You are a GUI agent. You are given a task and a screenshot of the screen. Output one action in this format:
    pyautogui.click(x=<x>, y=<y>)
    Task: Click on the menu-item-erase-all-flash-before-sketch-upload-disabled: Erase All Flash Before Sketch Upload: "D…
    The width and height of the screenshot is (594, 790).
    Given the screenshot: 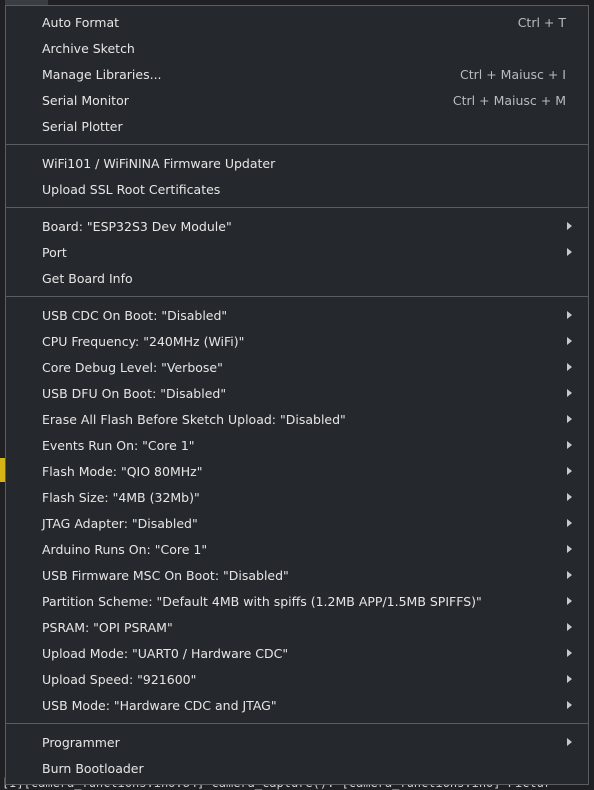 What is the action you would take?
    pyautogui.click(x=297, y=419)
    